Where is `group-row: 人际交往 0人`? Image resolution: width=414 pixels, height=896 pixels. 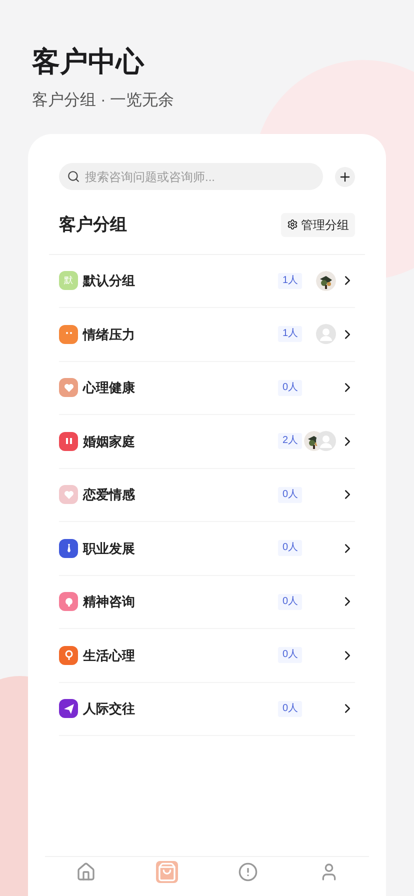 group-row: 人际交往 0人 is located at coordinates (207, 709).